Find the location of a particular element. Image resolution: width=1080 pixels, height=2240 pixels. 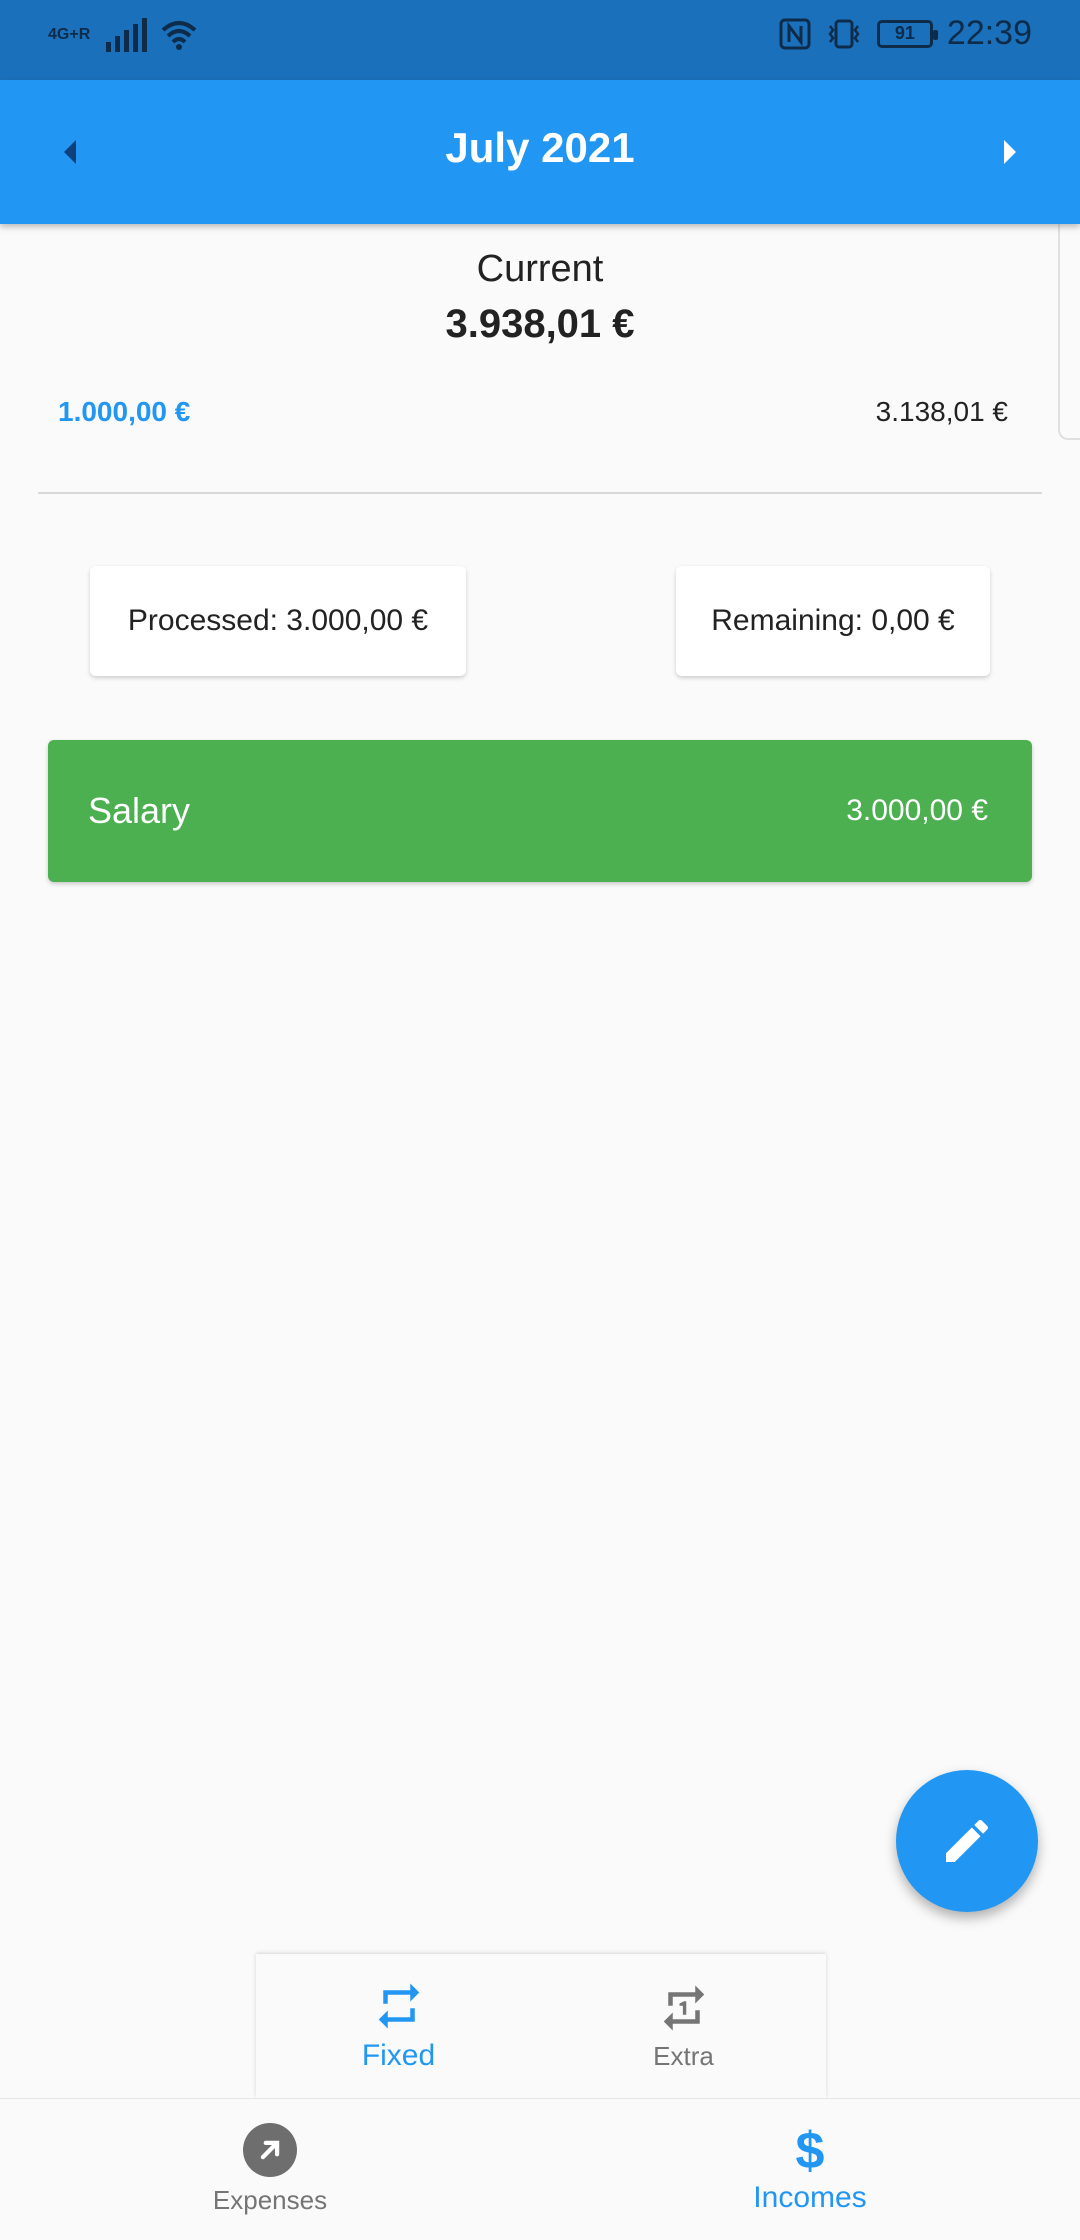

edit-fab-button is located at coordinates (967, 1841).